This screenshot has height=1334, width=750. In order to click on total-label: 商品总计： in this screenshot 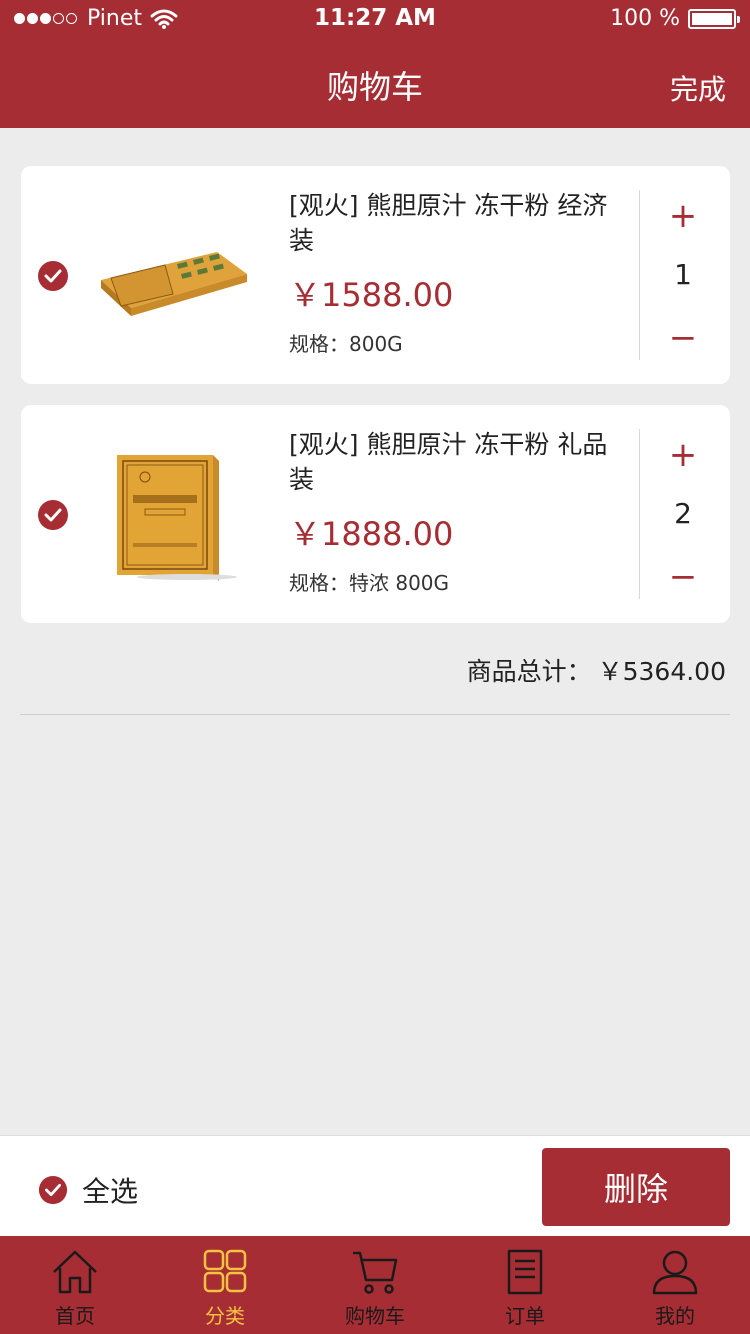, I will do `click(529, 671)`.